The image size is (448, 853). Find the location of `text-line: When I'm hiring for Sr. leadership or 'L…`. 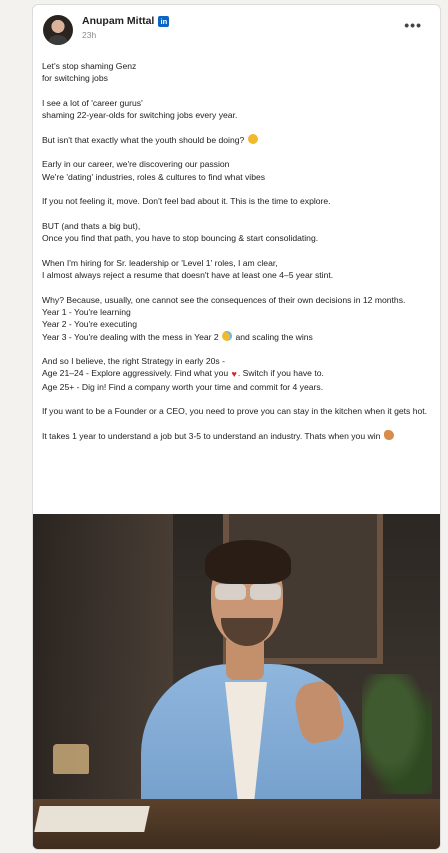

text-line: When I'm hiring for Sr. leadership or 'L… is located at coordinates (160, 262).